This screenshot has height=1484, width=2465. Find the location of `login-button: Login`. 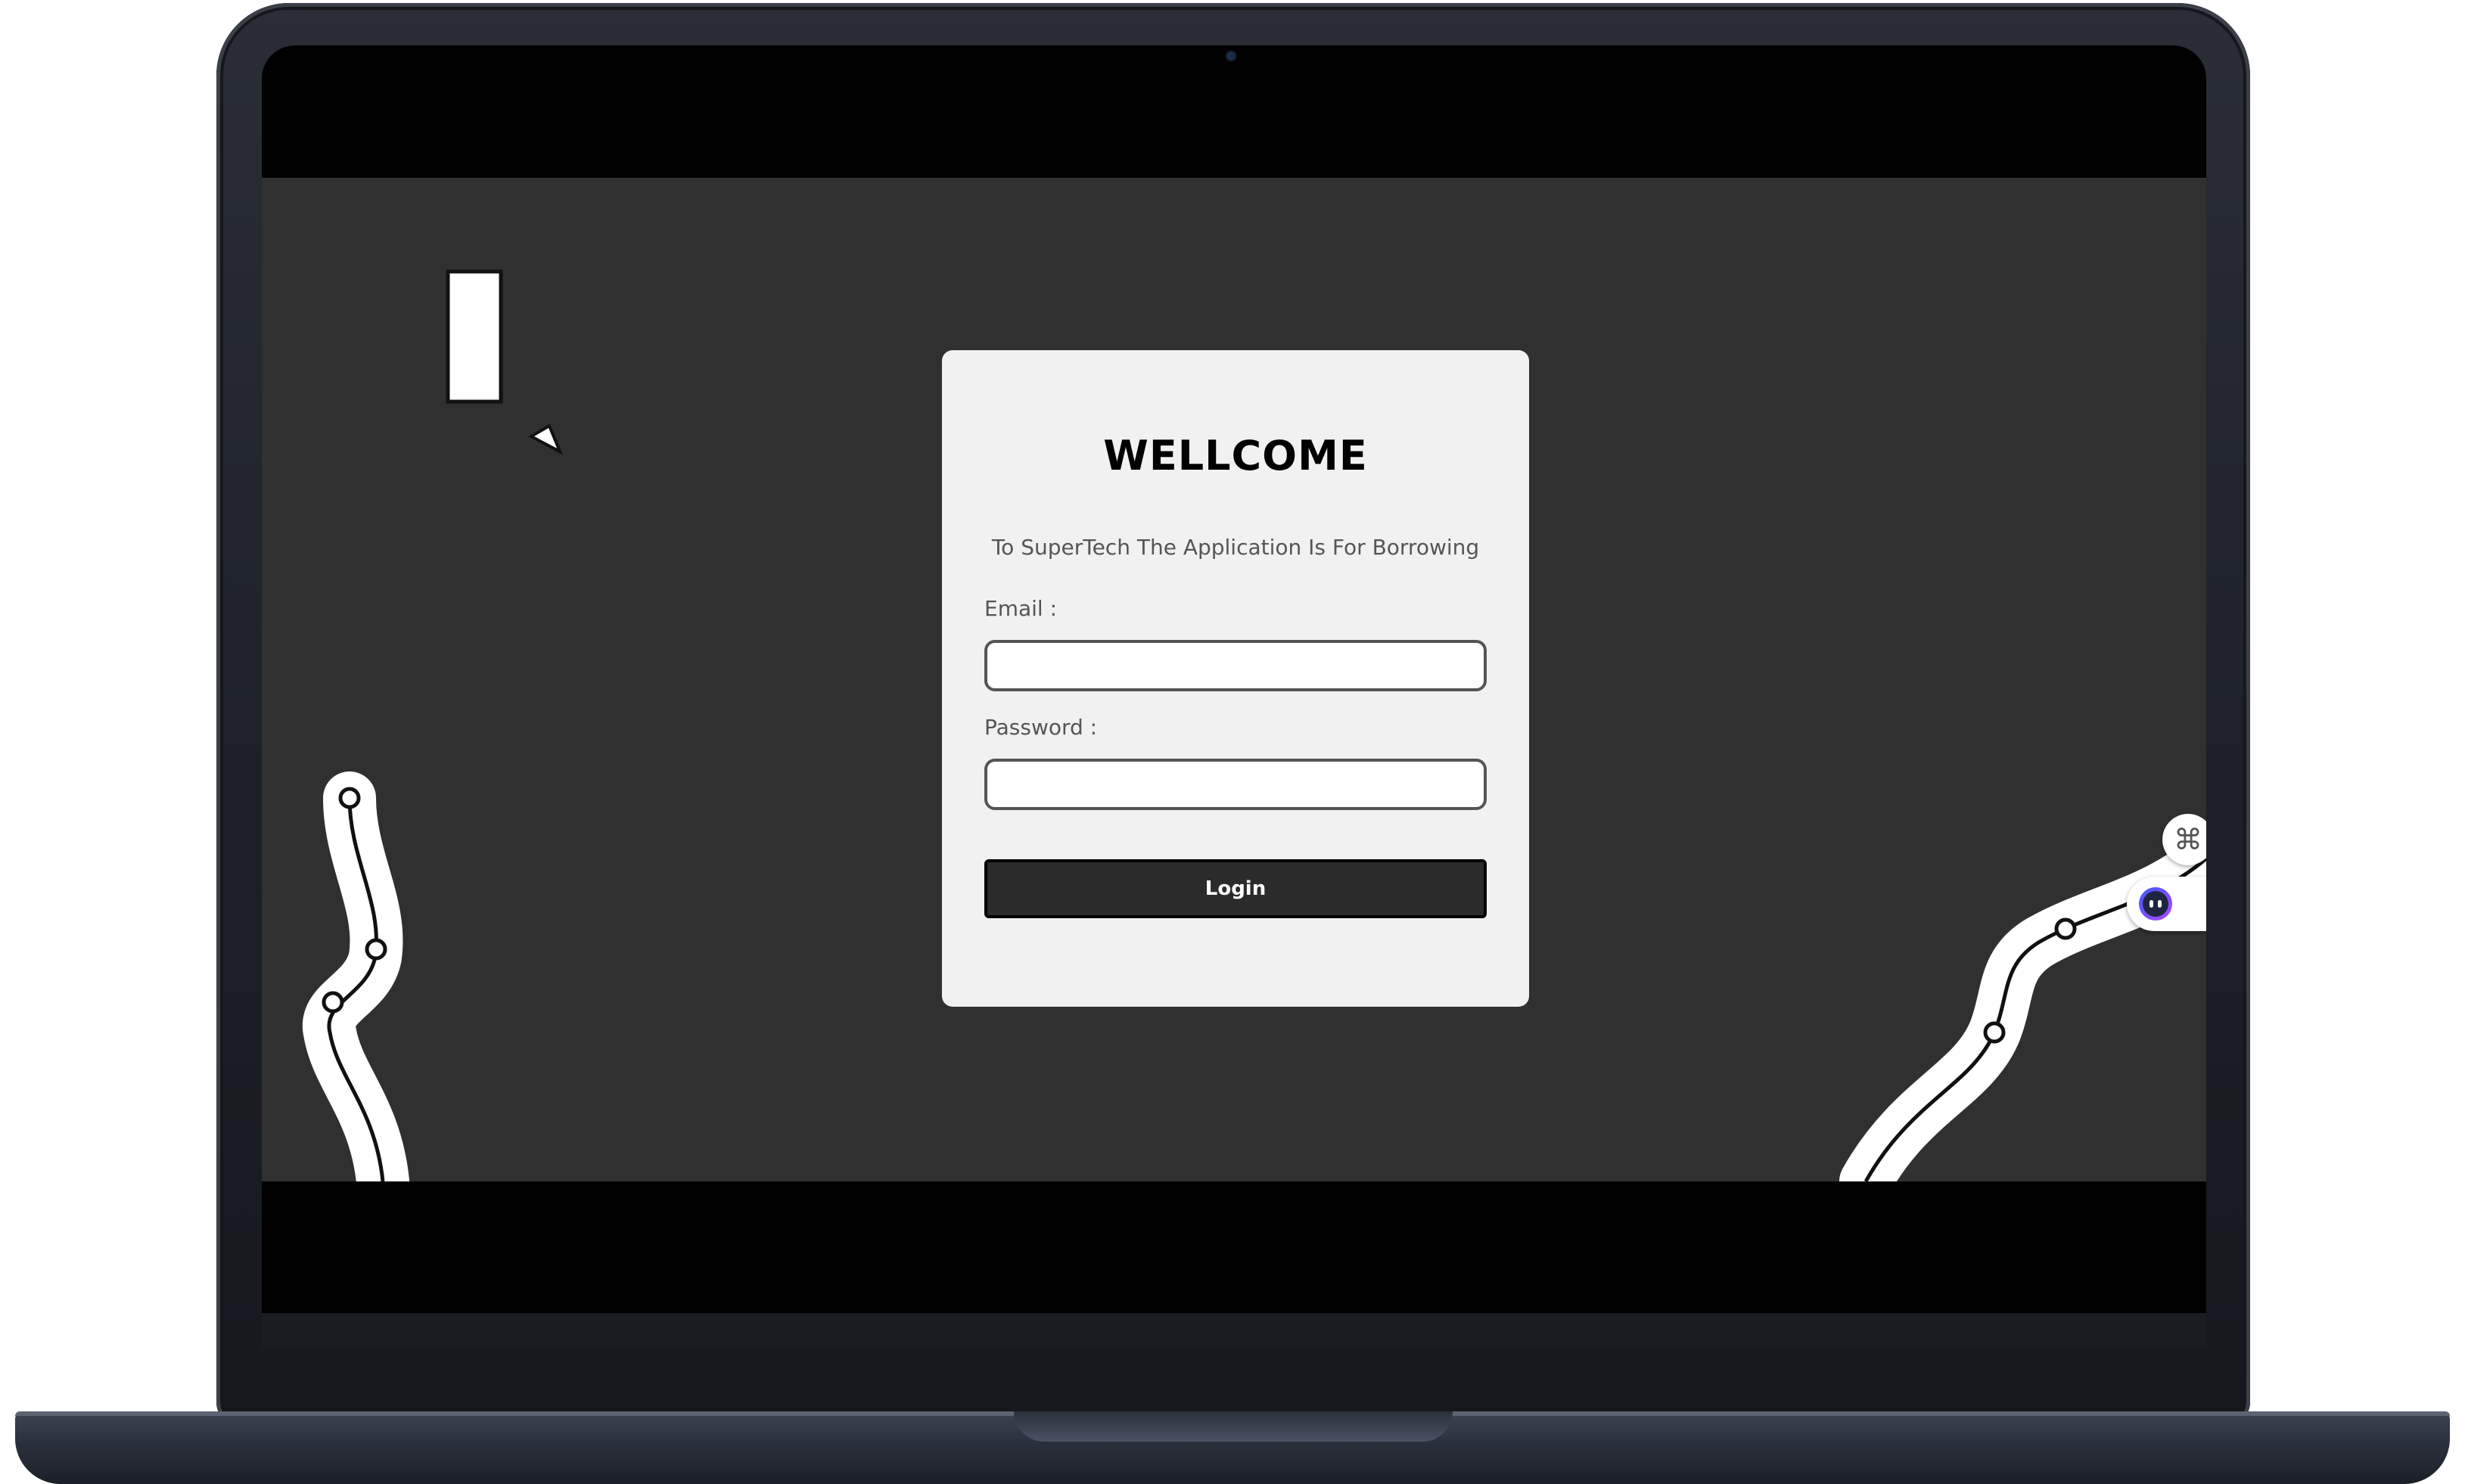

login-button: Login is located at coordinates (1235, 888).